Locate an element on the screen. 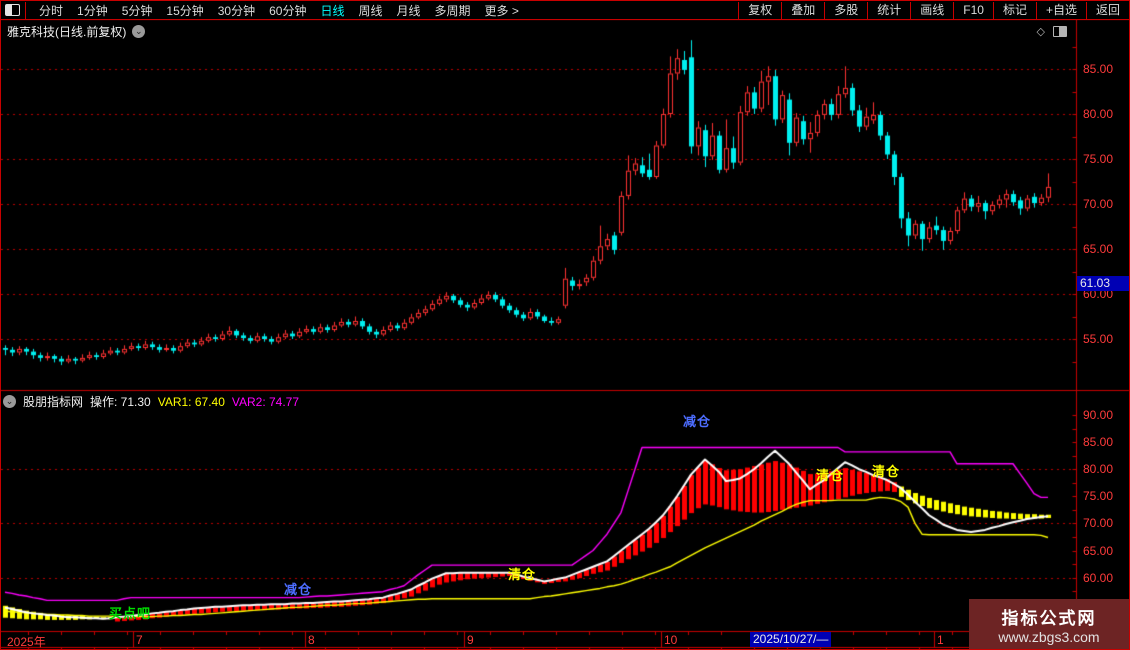 The width and height of the screenshot is (1130, 650). sub-price-label: 85.00 is located at coordinates (1098, 442).